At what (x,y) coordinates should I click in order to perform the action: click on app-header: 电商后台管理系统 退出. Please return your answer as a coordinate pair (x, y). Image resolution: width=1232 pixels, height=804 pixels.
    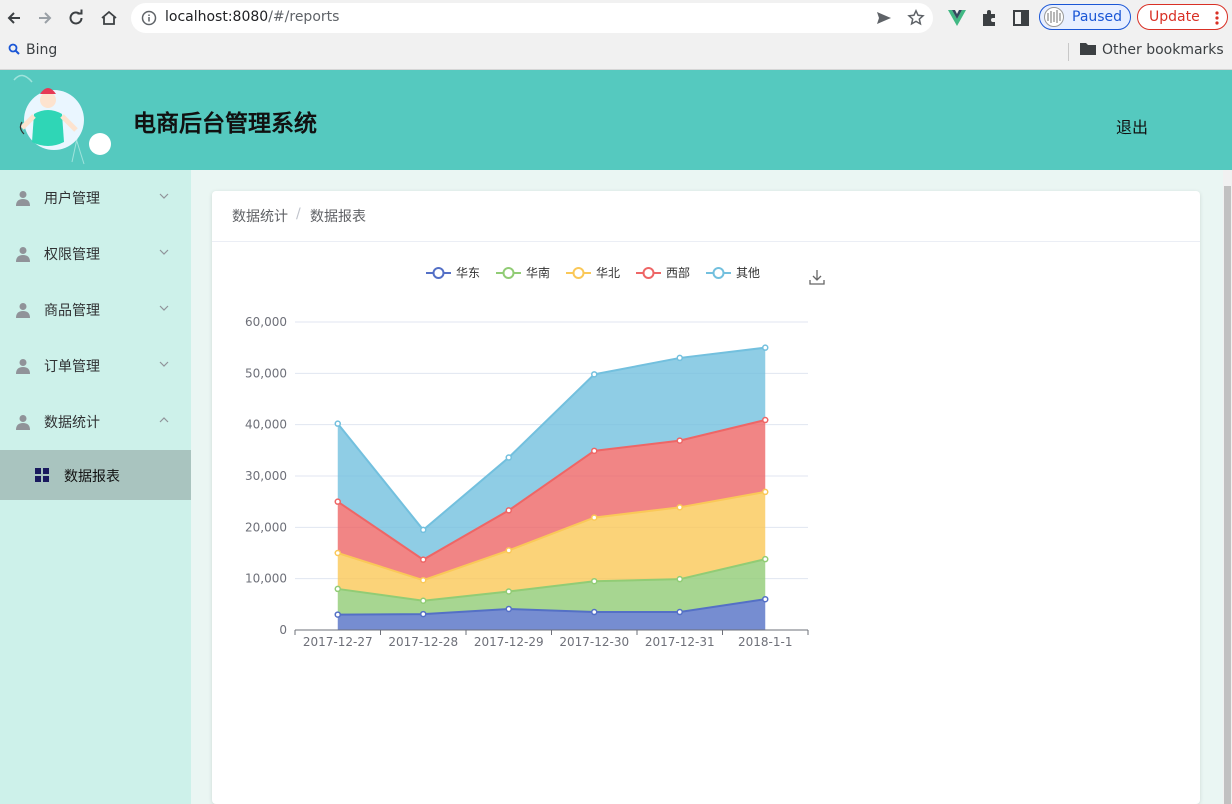
    Looking at the image, I should click on (616, 120).